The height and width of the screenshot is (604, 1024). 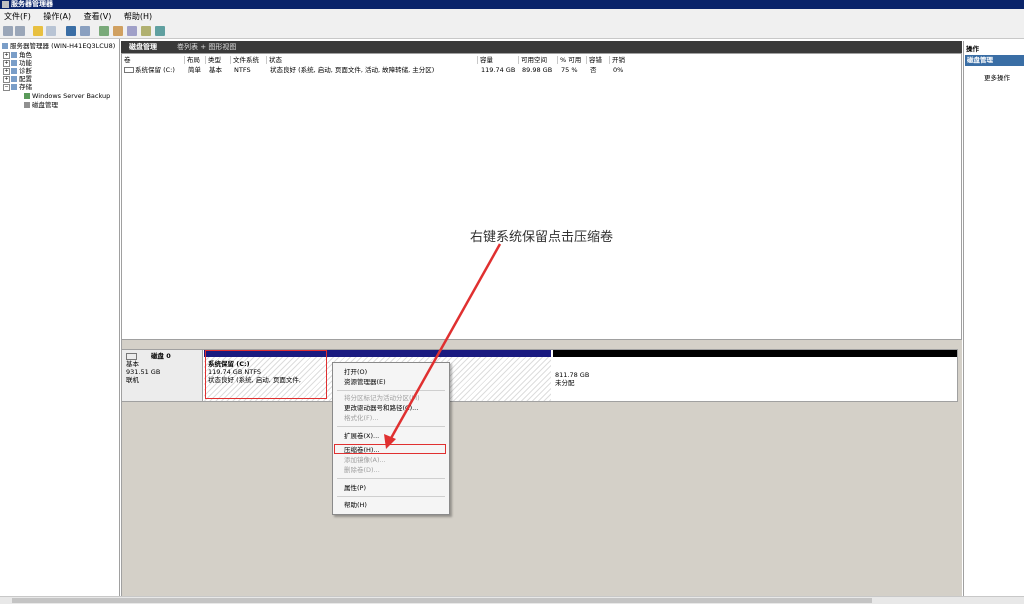 What do you see at coordinates (25, 63) in the screenshot?
I see `tree-item-label: 功能` at bounding box center [25, 63].